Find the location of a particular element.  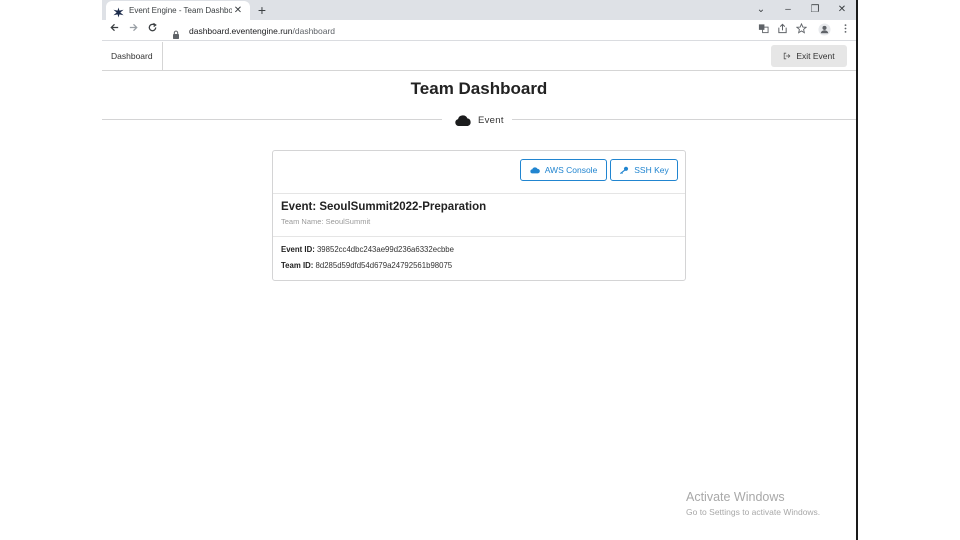

watermark-subtitle: Go to Settings to activate Windows. is located at coordinates (753, 512).